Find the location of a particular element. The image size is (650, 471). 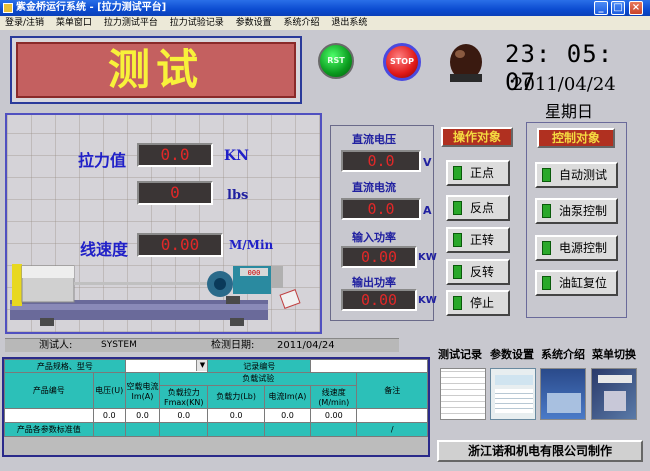

menu-test-platform: 拉力测试平台 is located at coordinates (131, 23).